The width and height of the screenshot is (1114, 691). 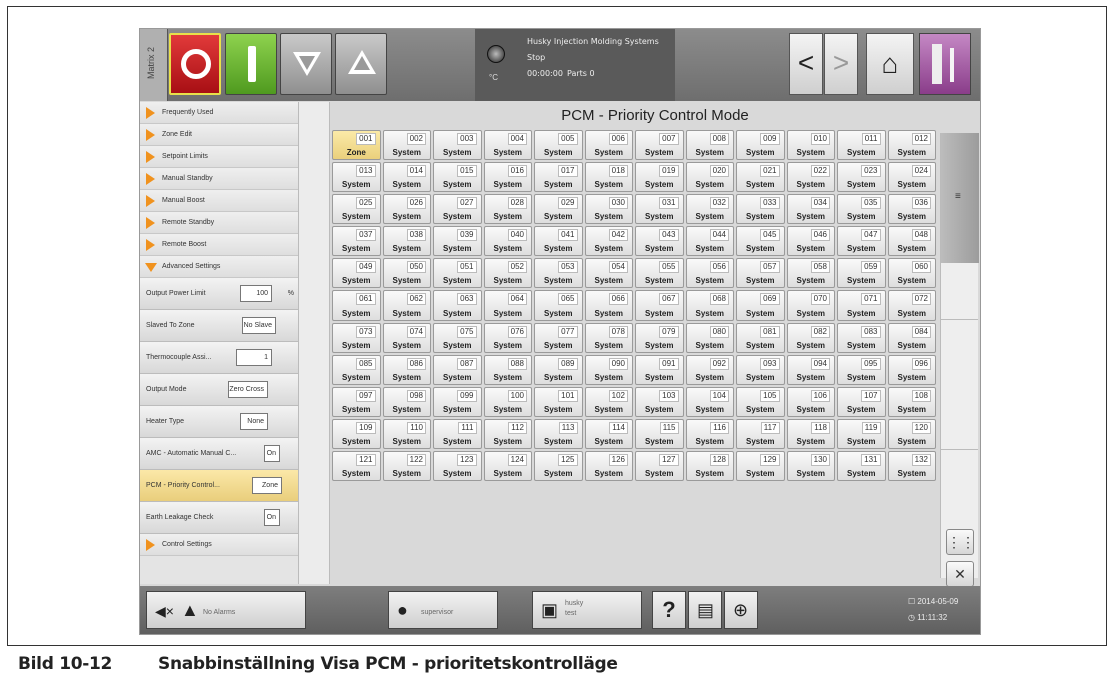 What do you see at coordinates (608, 177) in the screenshot?
I see `zone-cell: 018 System` at bounding box center [608, 177].